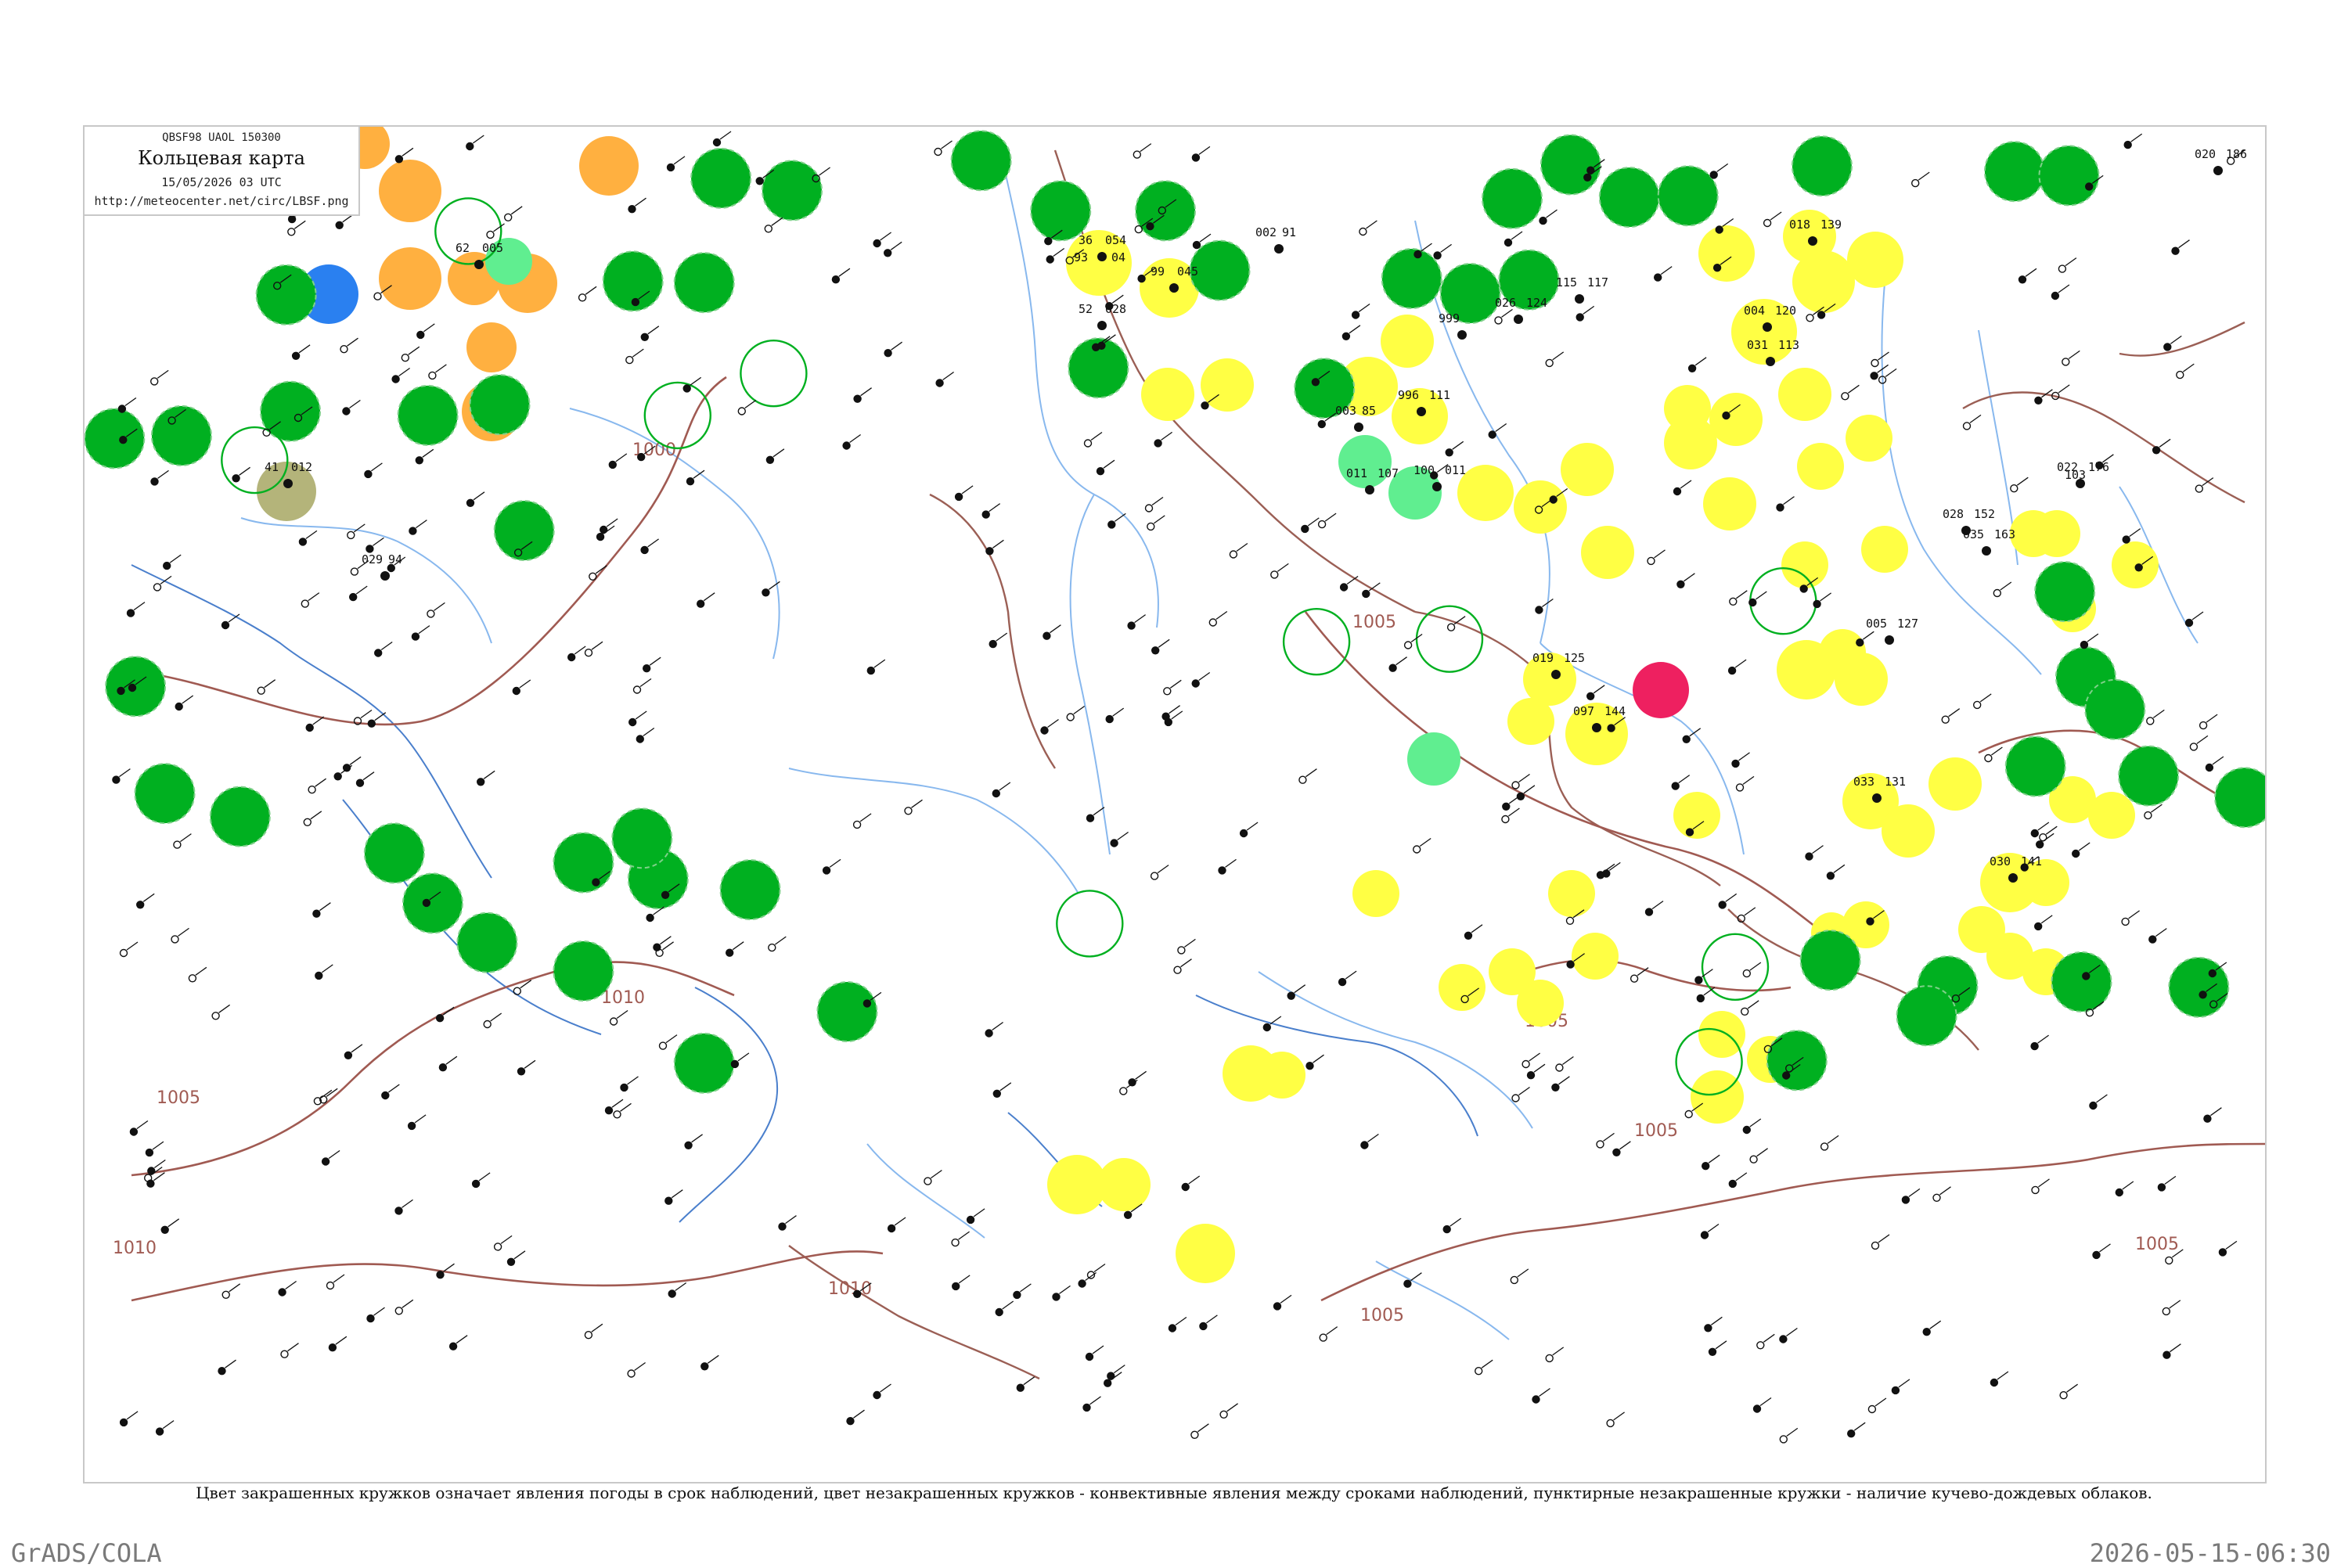 The image size is (2348, 1568). What do you see at coordinates (1892, 631) in the screenshot?
I see `station-model: 005 127` at bounding box center [1892, 631].